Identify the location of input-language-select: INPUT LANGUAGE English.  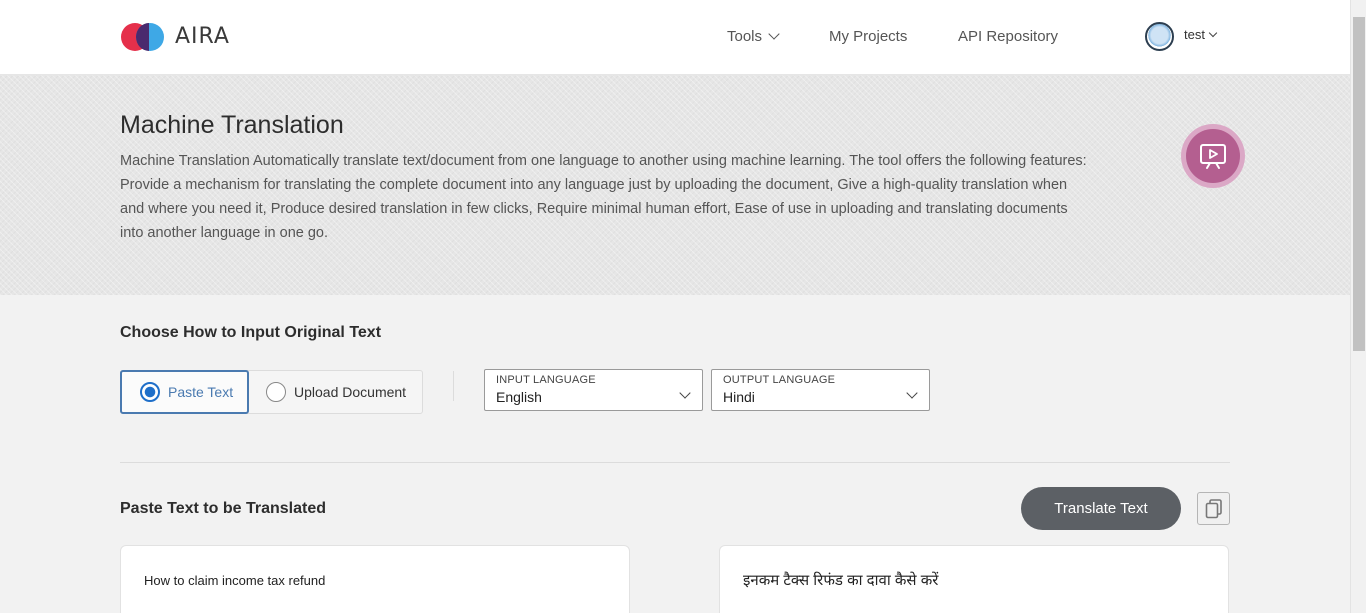
(593, 390).